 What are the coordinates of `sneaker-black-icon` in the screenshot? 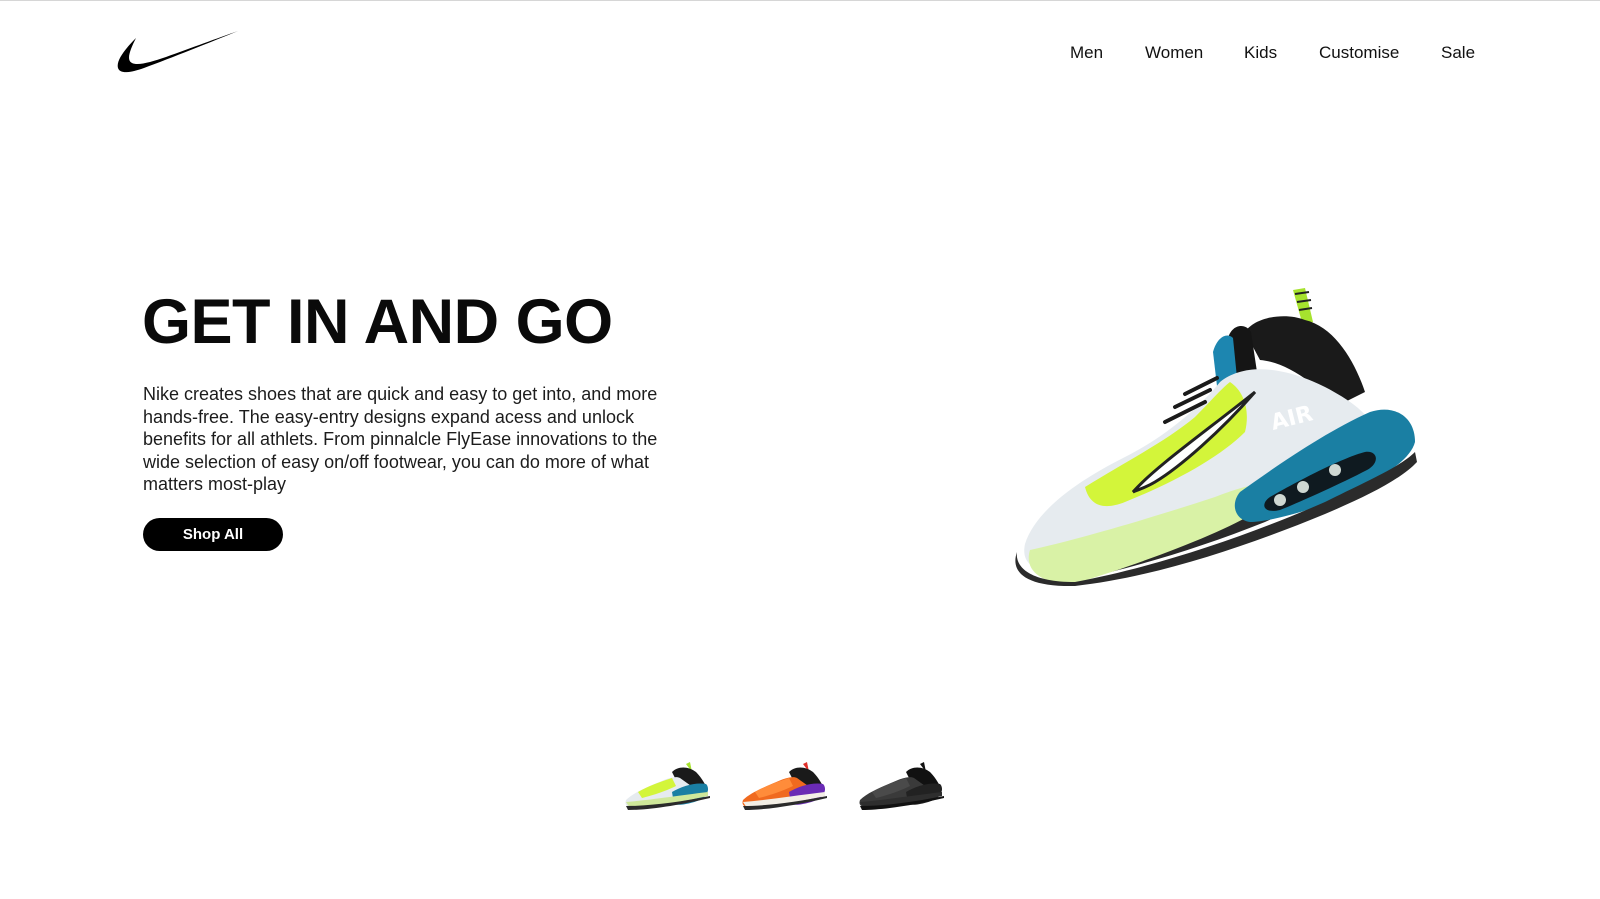 It's located at (901, 786).